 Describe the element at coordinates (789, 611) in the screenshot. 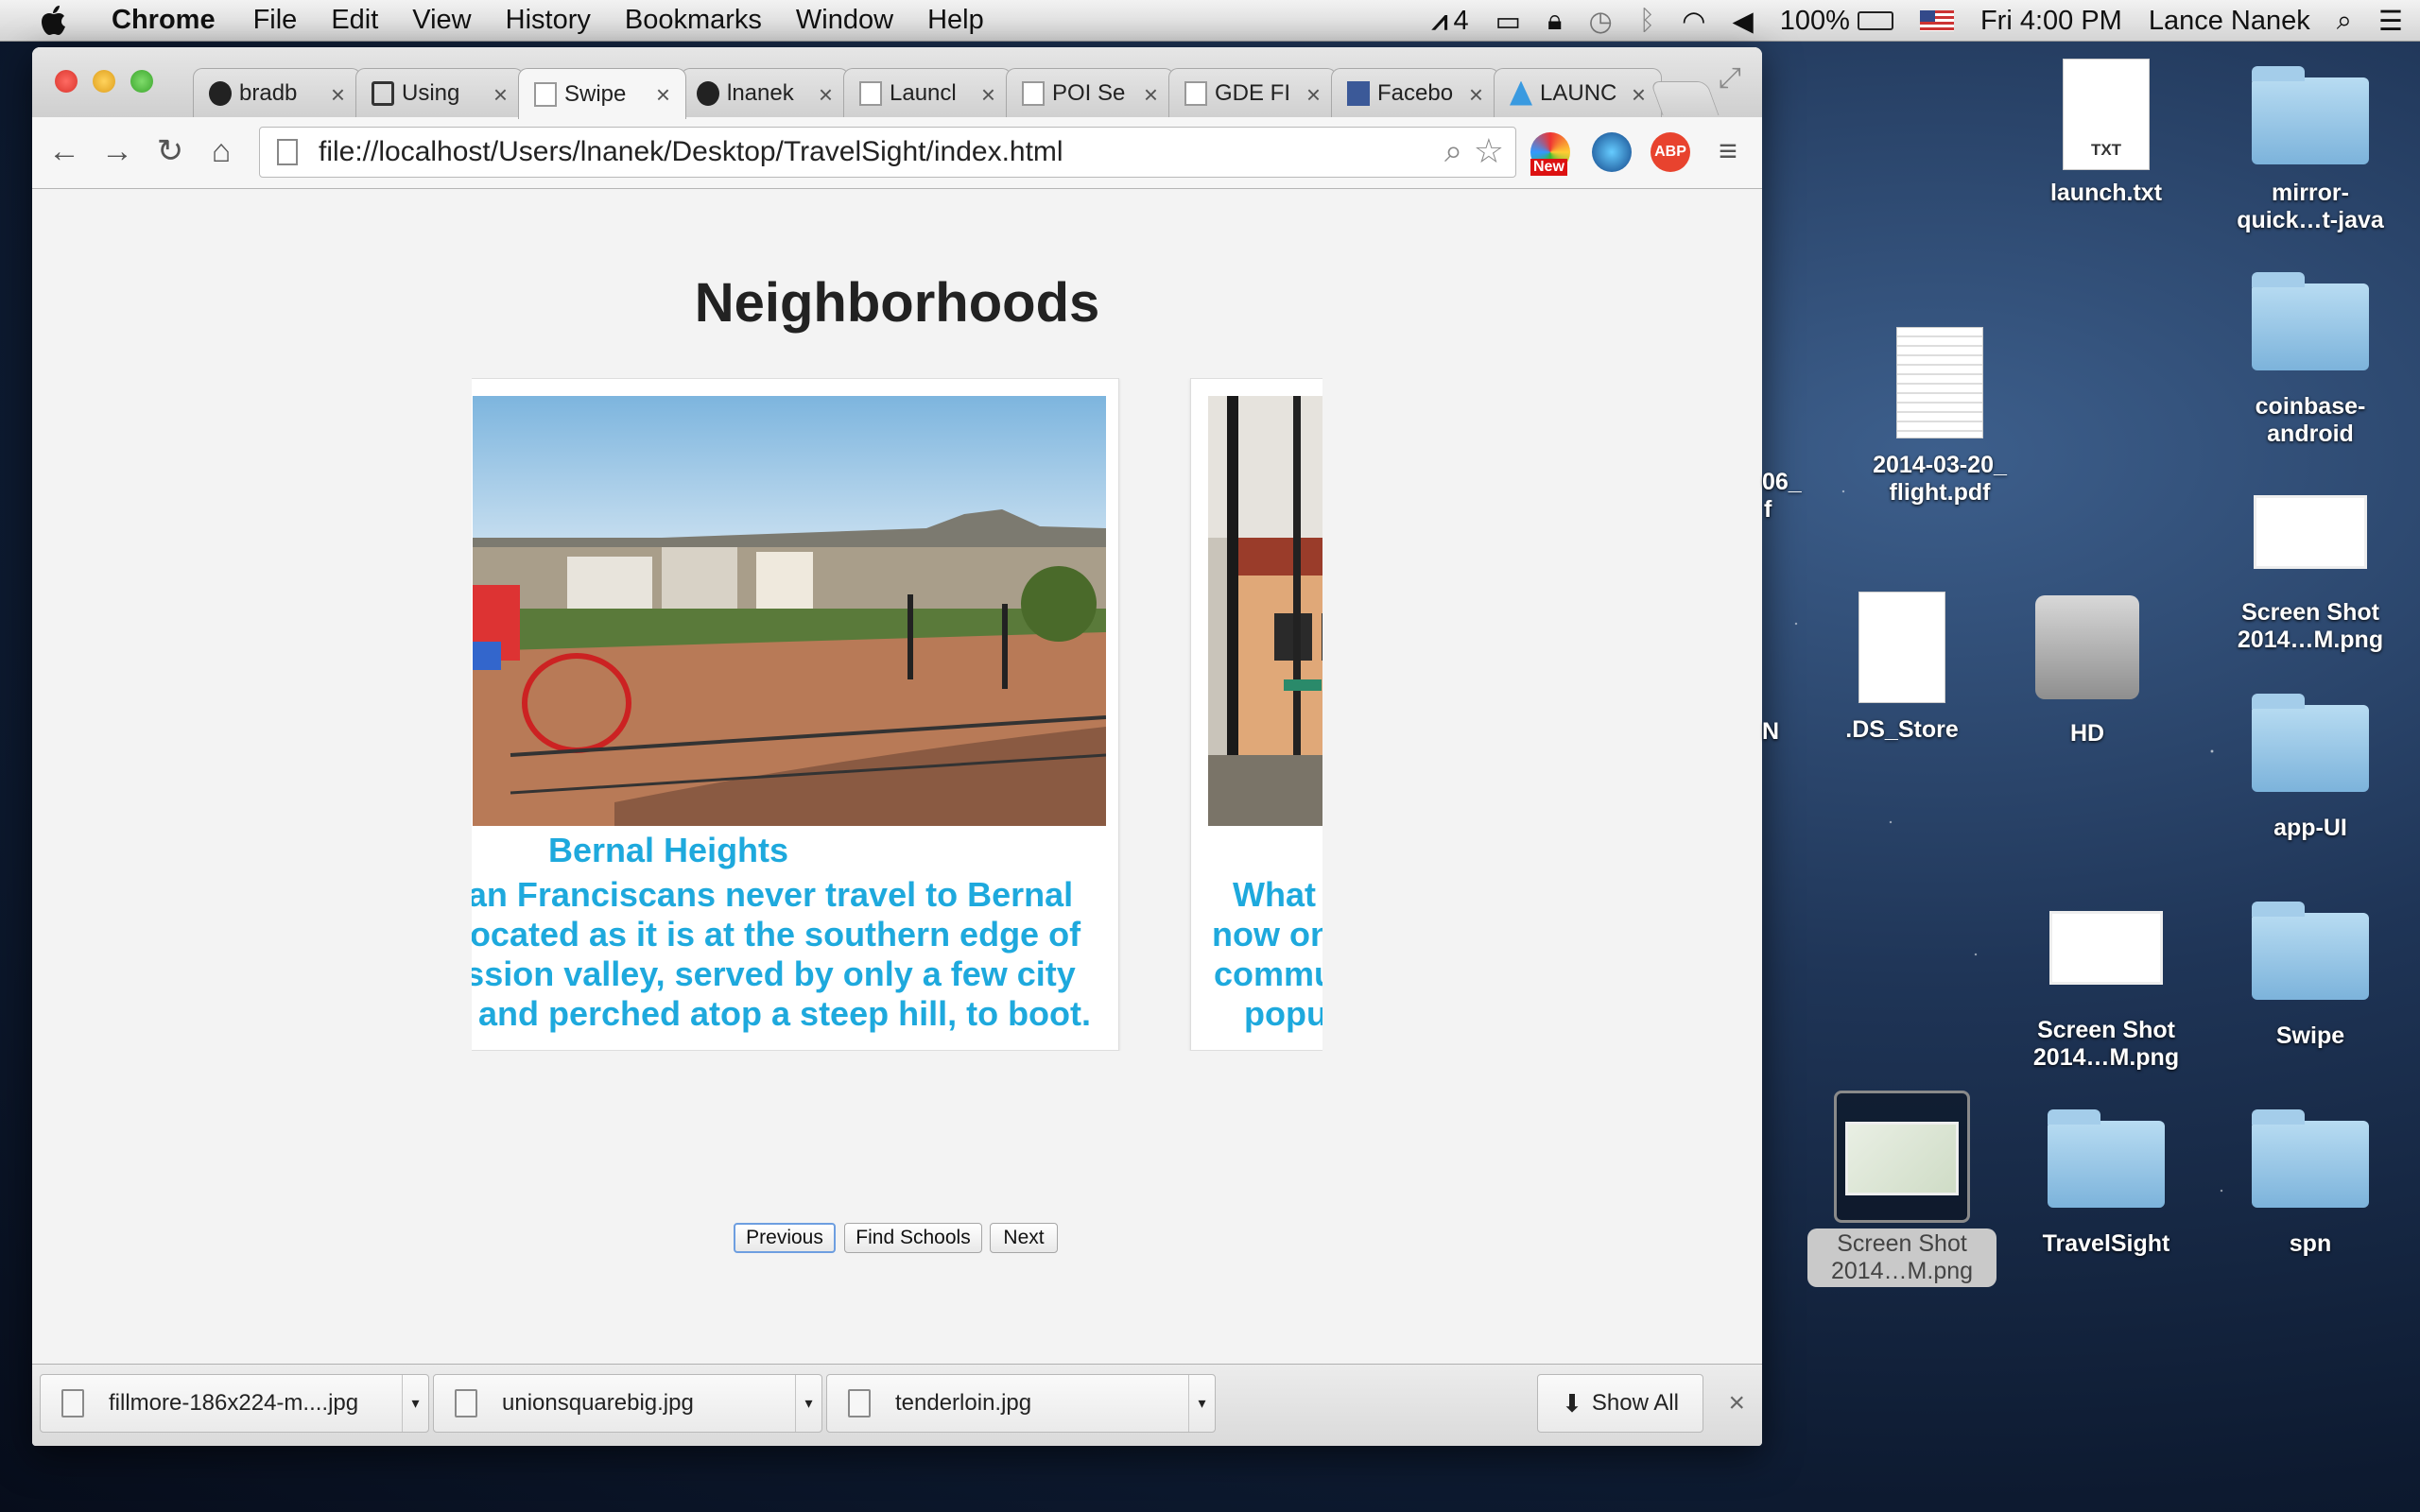

I see `neighborhood-photo` at that location.